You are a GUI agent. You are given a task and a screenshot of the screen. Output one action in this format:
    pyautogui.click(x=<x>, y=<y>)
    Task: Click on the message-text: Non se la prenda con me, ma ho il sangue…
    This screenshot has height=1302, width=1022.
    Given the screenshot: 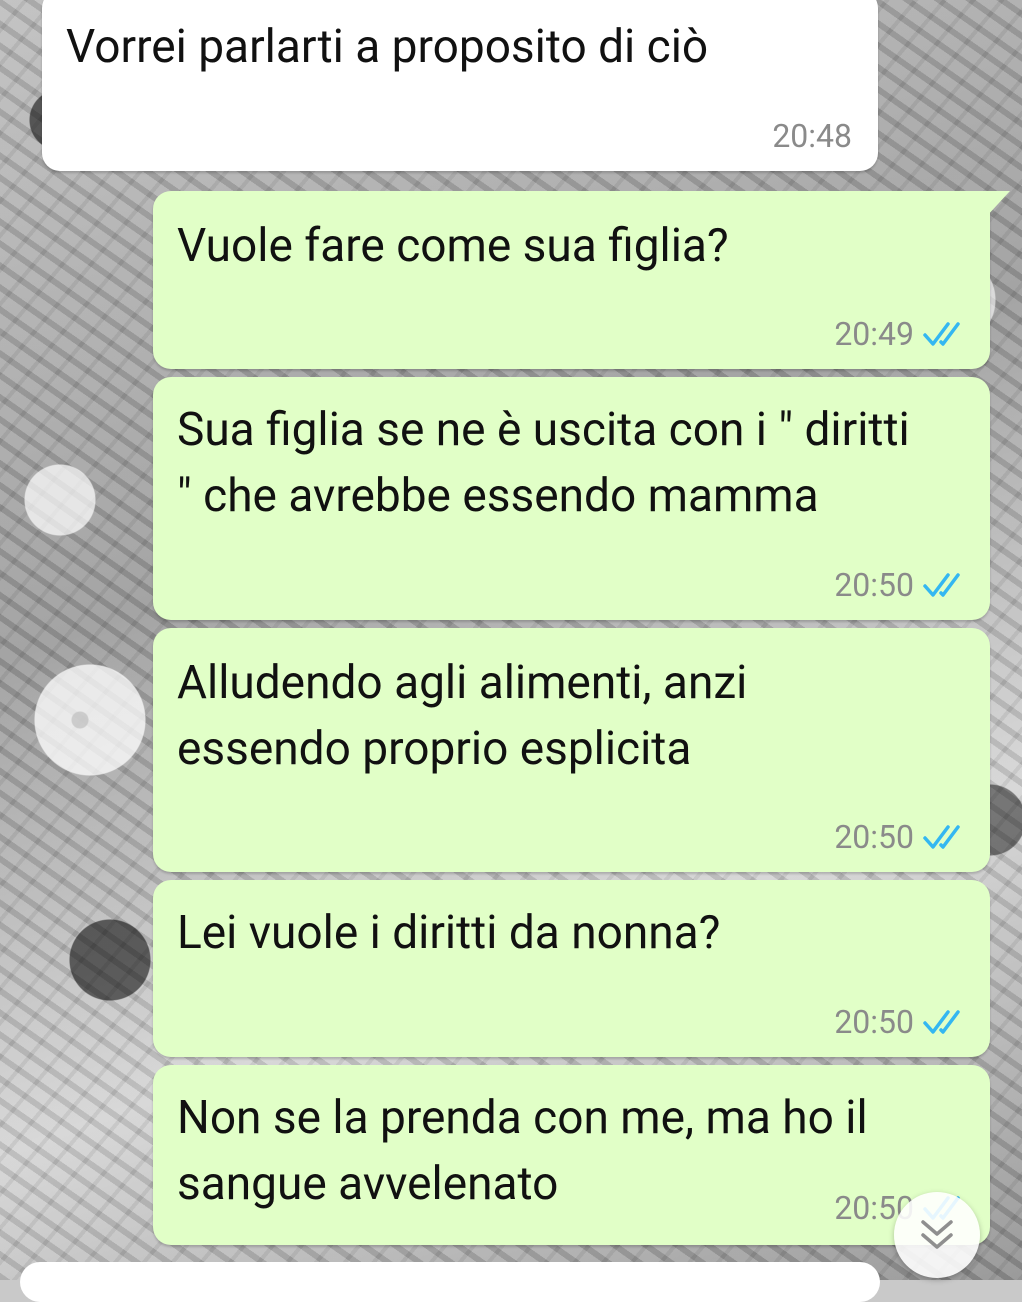 What is the action you would take?
    pyautogui.click(x=522, y=1151)
    